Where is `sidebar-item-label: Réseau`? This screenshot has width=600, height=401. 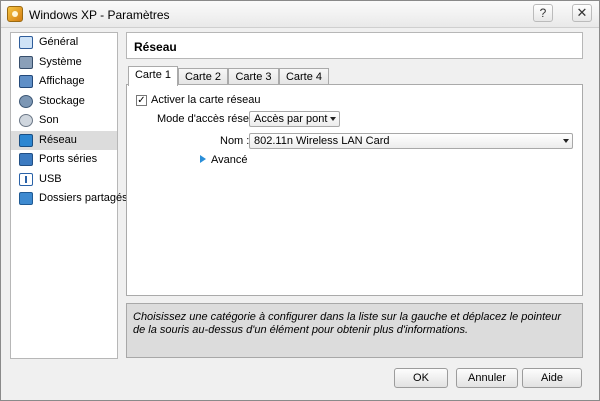
sidebar-item-label: Réseau is located at coordinates (58, 139).